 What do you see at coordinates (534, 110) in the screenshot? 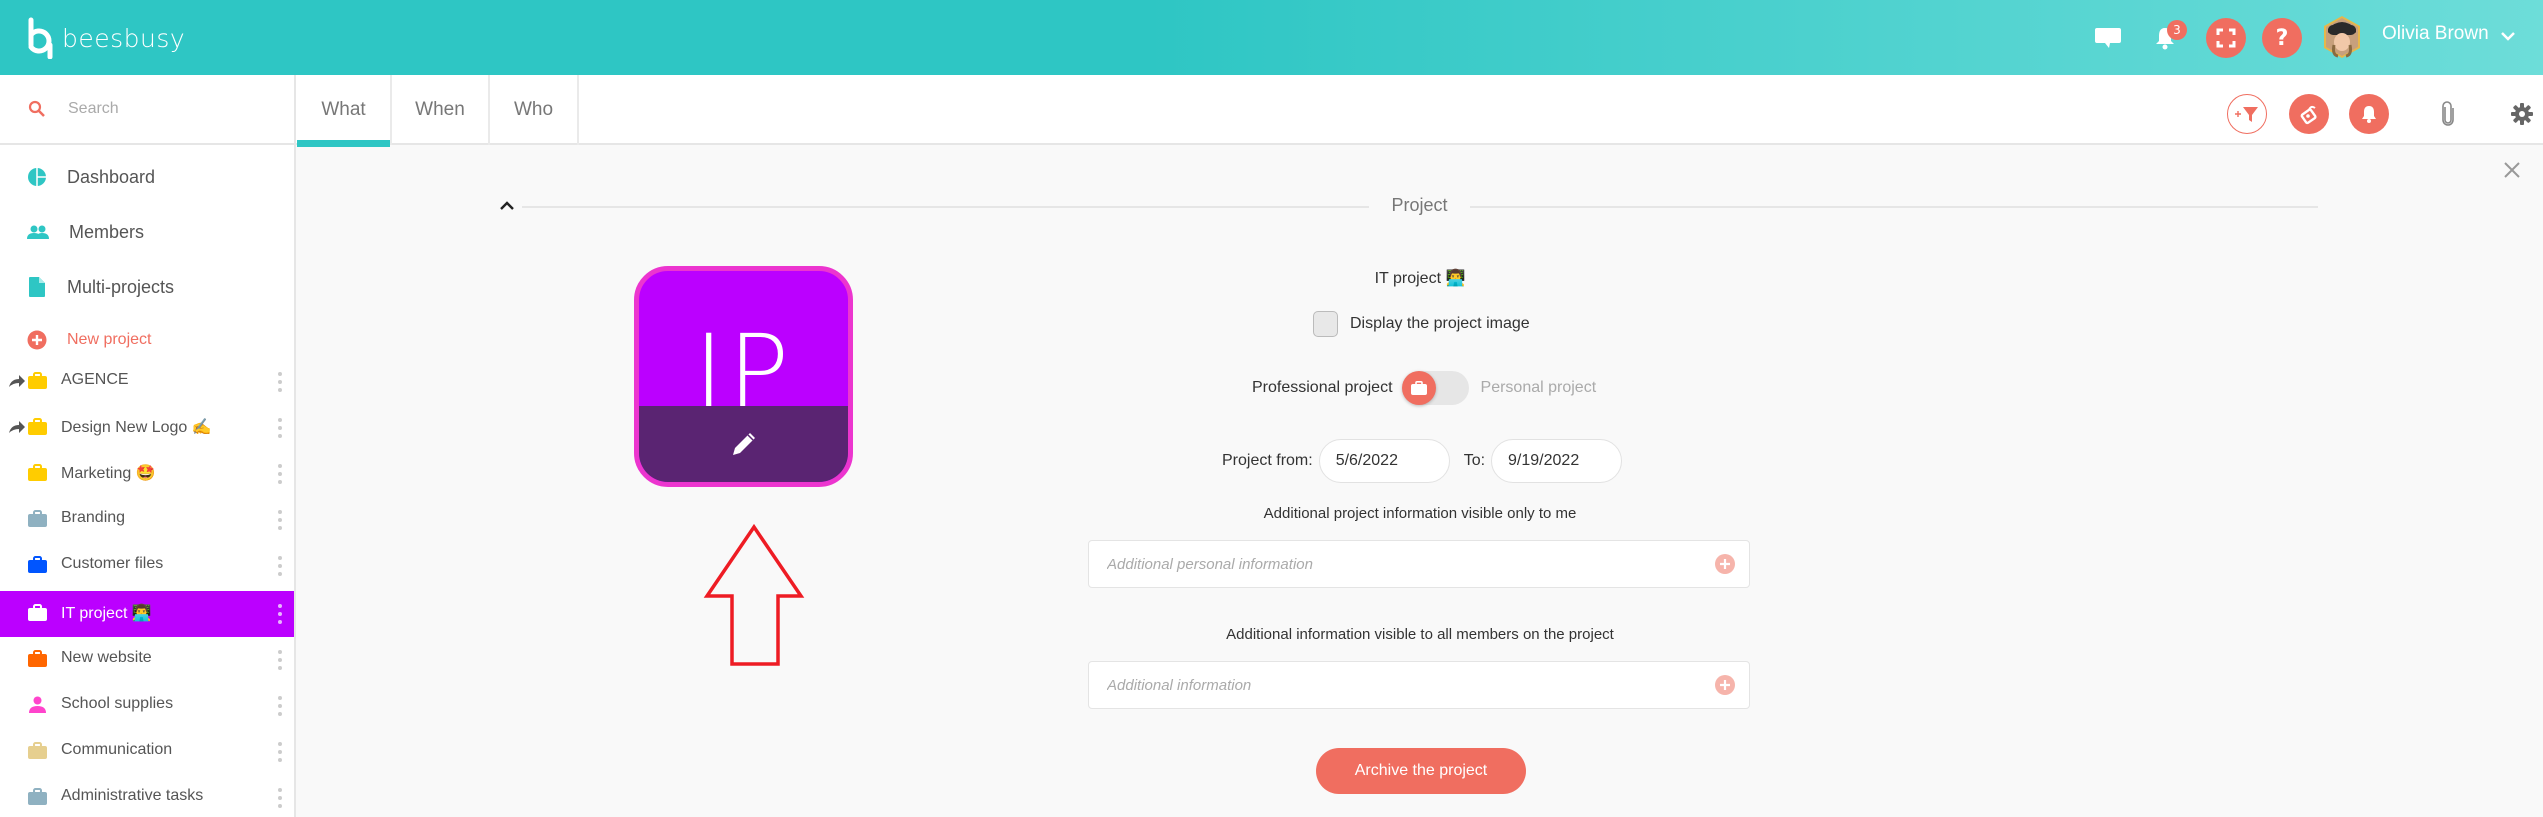
I see `tab-who: Who` at bounding box center [534, 110].